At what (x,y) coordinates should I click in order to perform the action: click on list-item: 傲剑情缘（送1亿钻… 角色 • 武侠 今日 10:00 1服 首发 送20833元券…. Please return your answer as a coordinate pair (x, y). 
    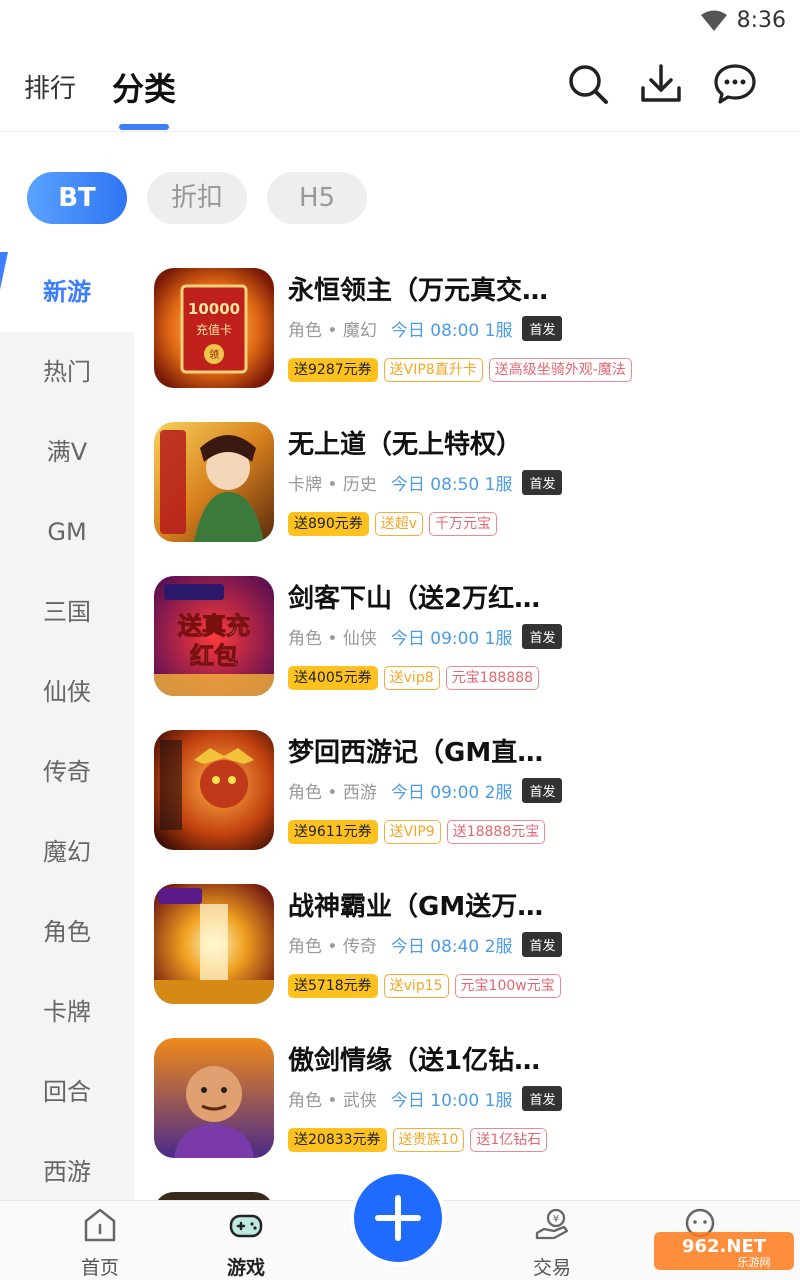
    Looking at the image, I should click on (474, 1090).